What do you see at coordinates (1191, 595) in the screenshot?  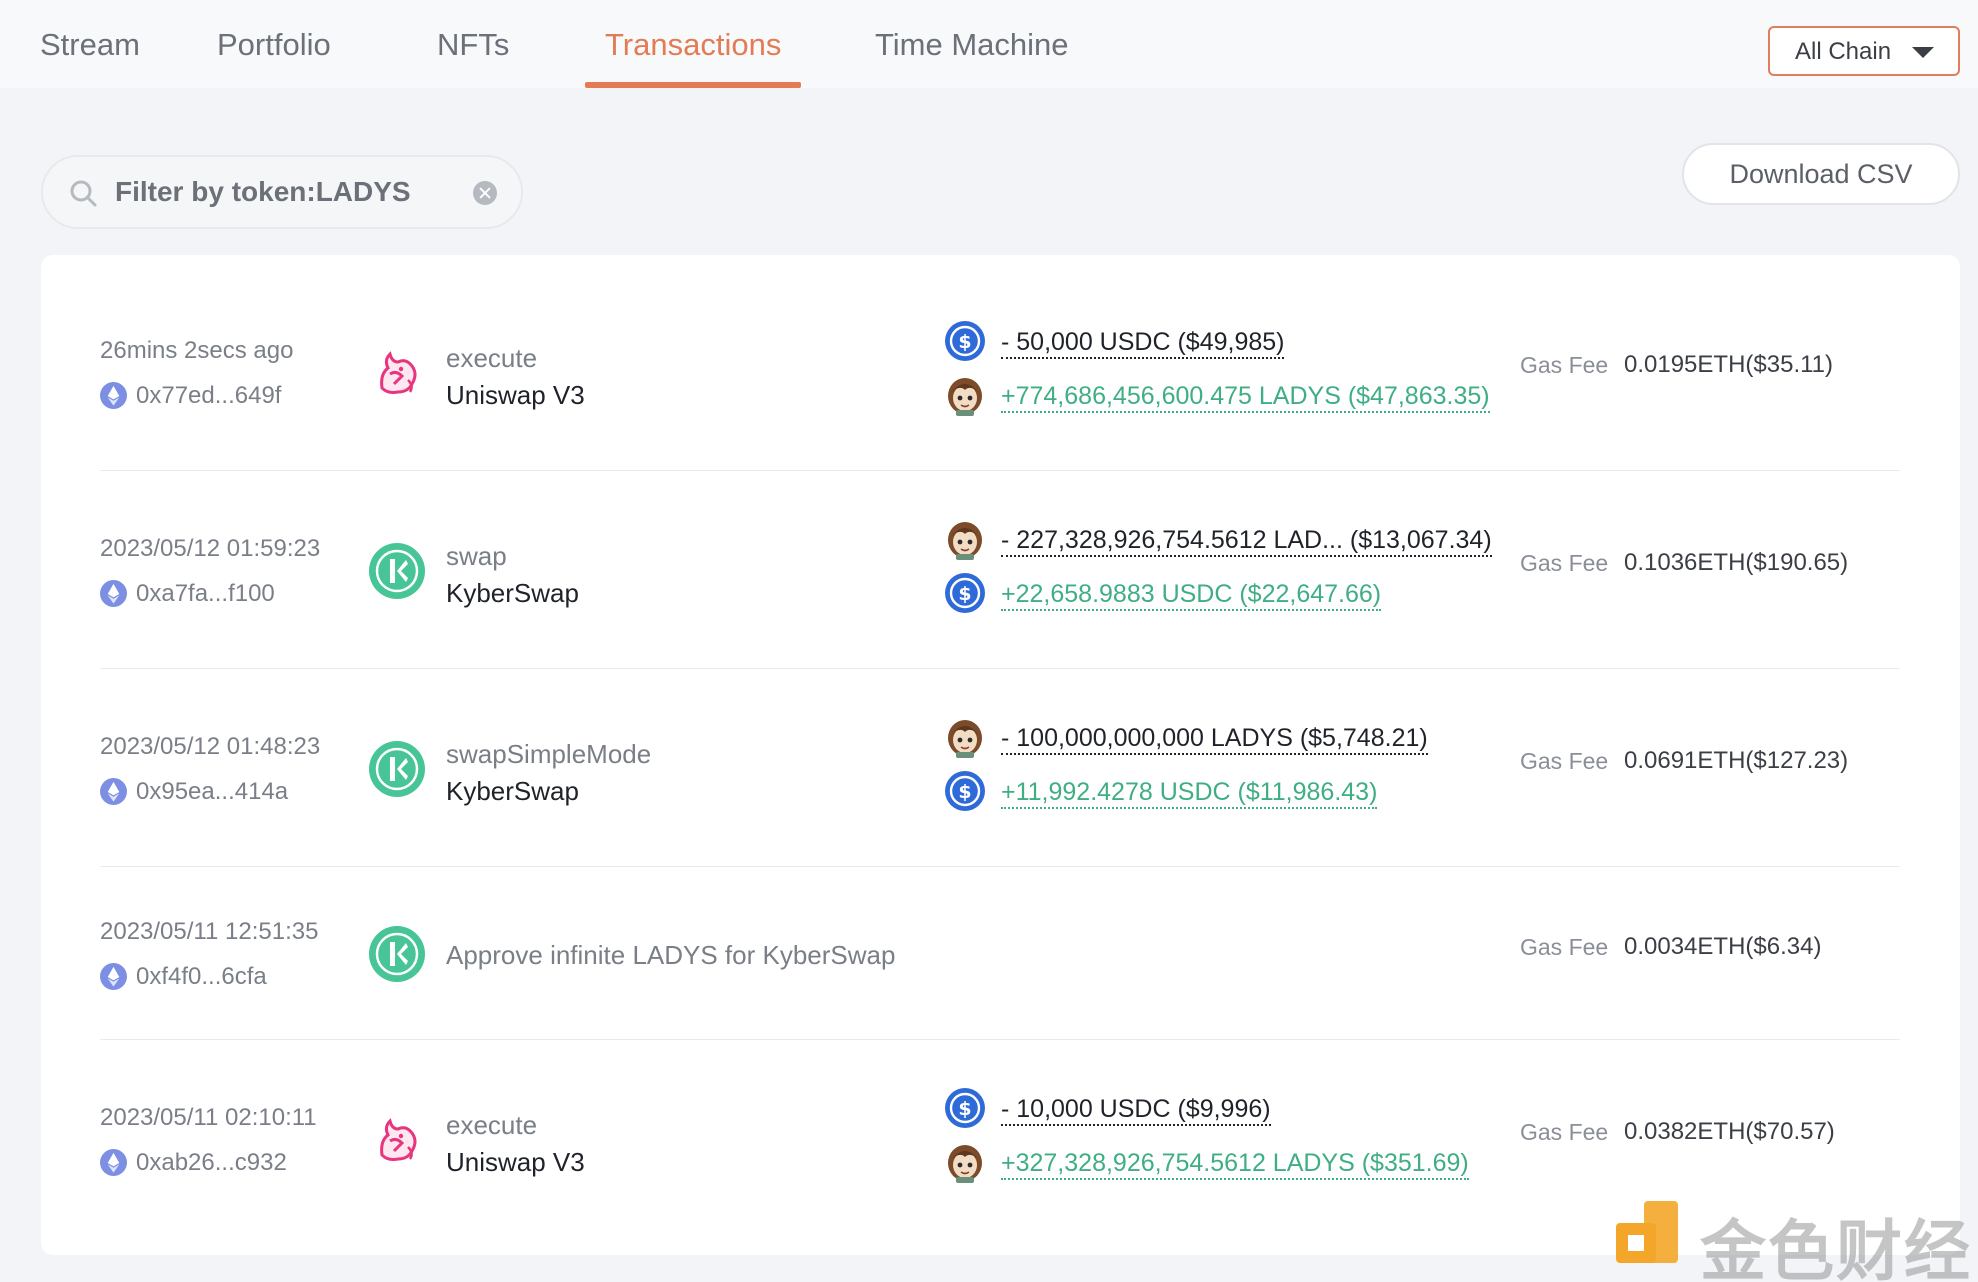 I see `transfer-in-amount: +22,658.9883 USDC ($22,647.66)` at bounding box center [1191, 595].